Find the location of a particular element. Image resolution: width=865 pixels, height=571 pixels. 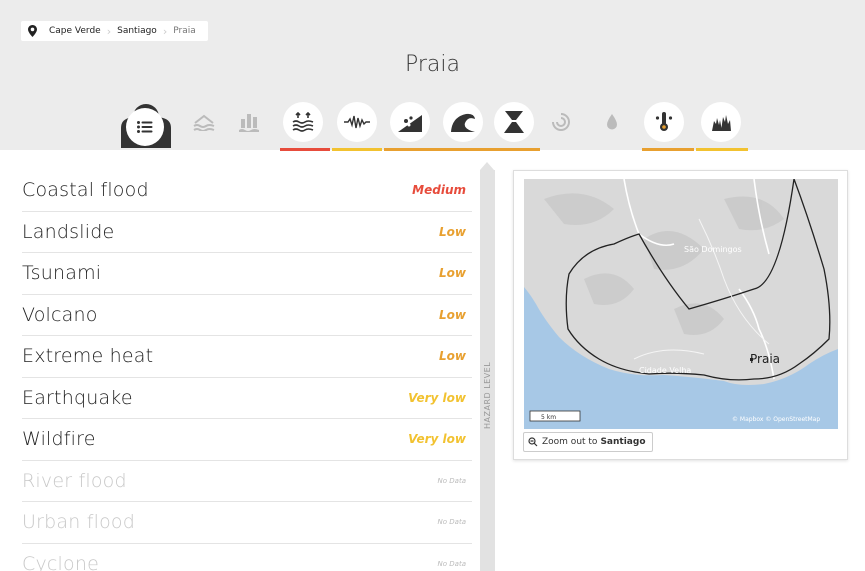

wildfire-level-line is located at coordinates (722, 149).